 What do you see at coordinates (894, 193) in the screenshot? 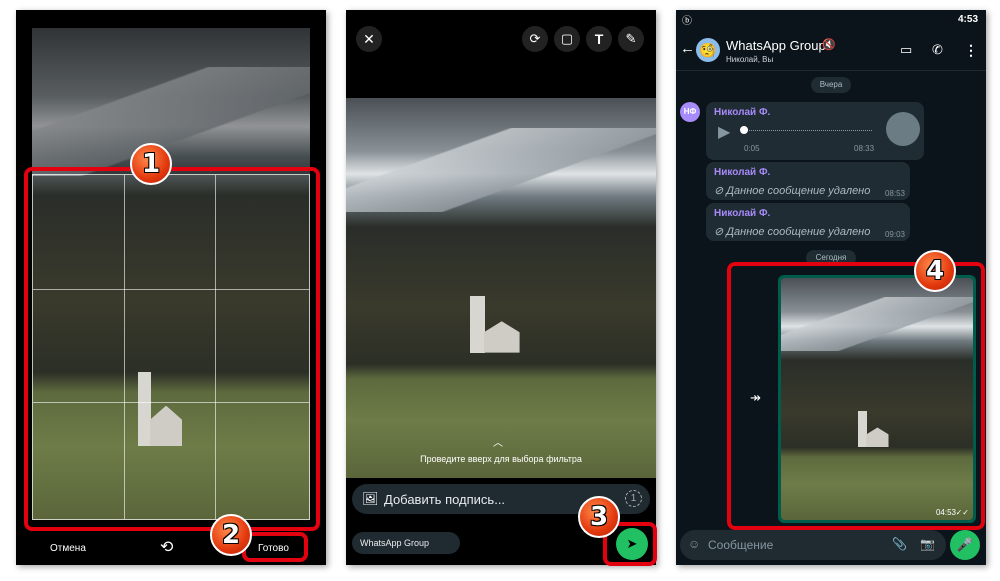
I see `message-time: 08:53` at bounding box center [894, 193].